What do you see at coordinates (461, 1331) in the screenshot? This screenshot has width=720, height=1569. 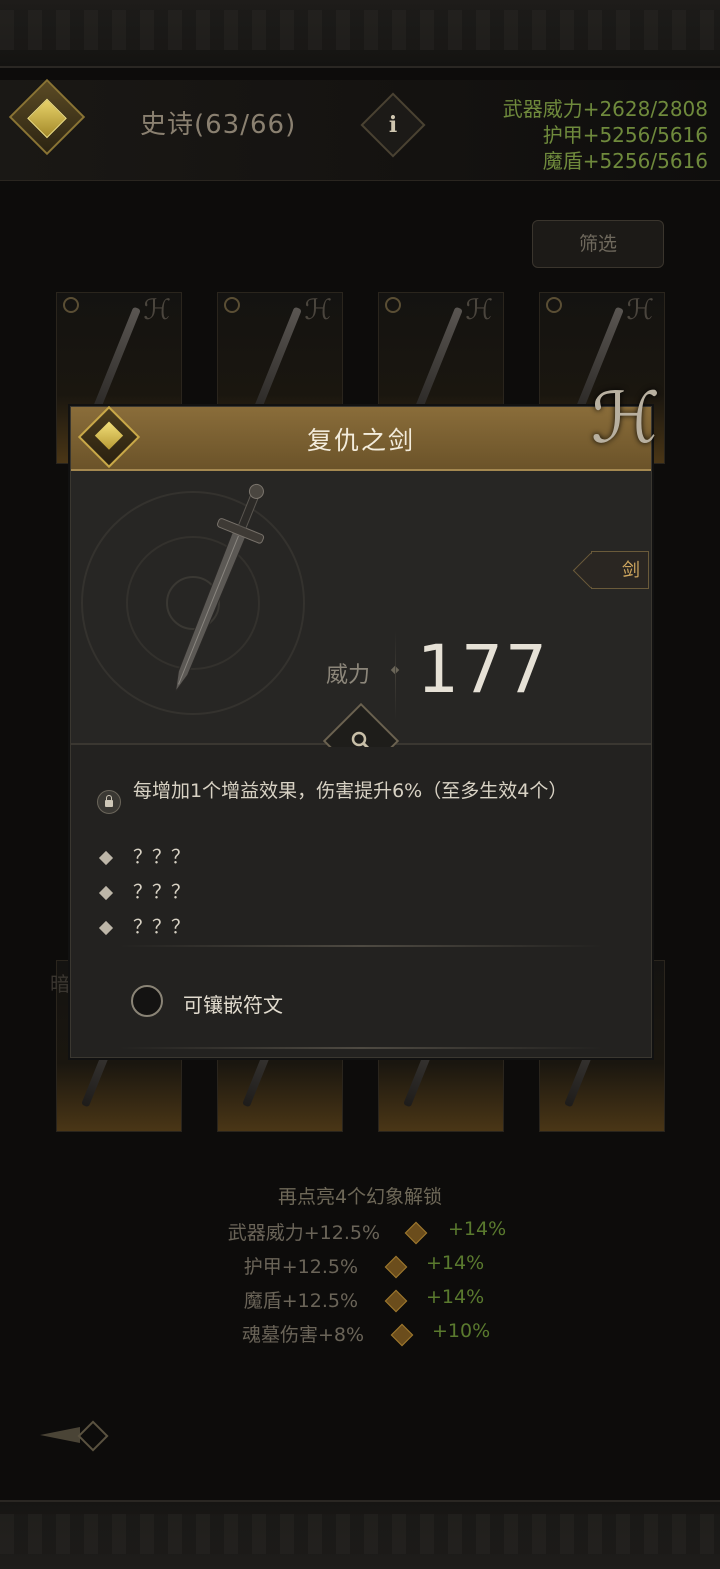 I see `unlock-next: +10%` at bounding box center [461, 1331].